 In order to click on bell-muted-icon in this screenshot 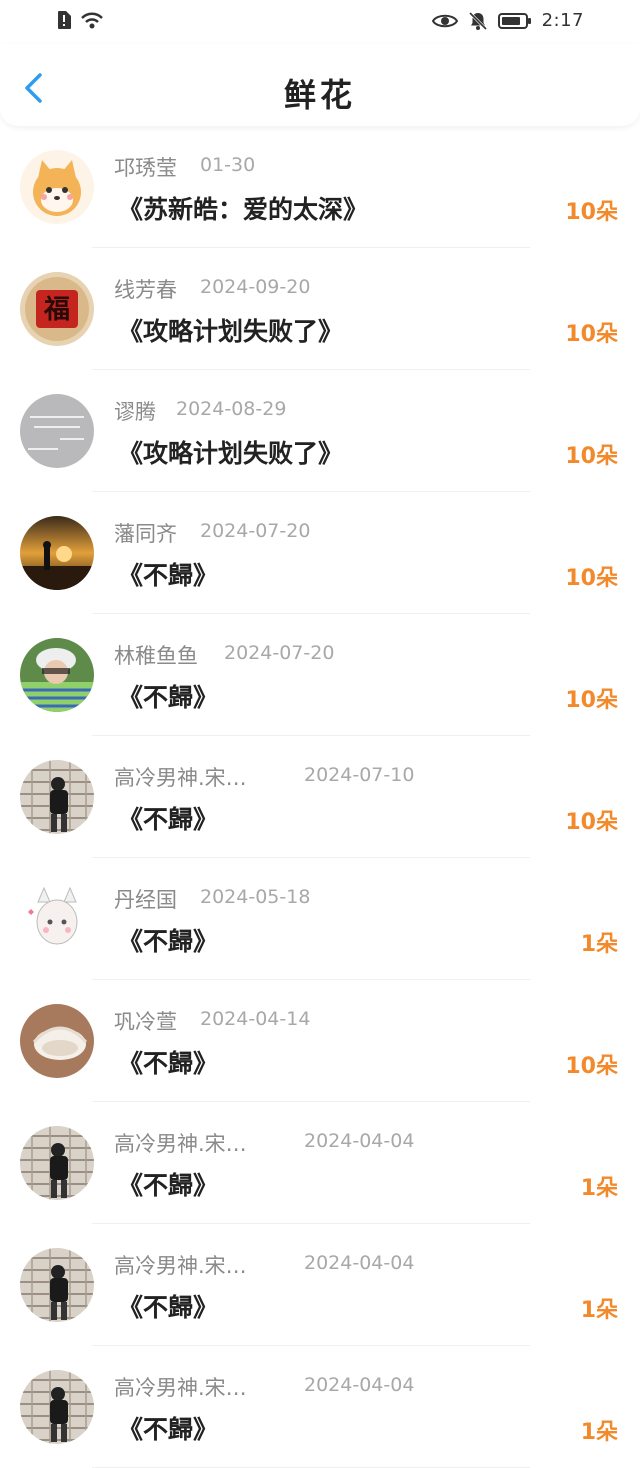, I will do `click(477, 20)`.